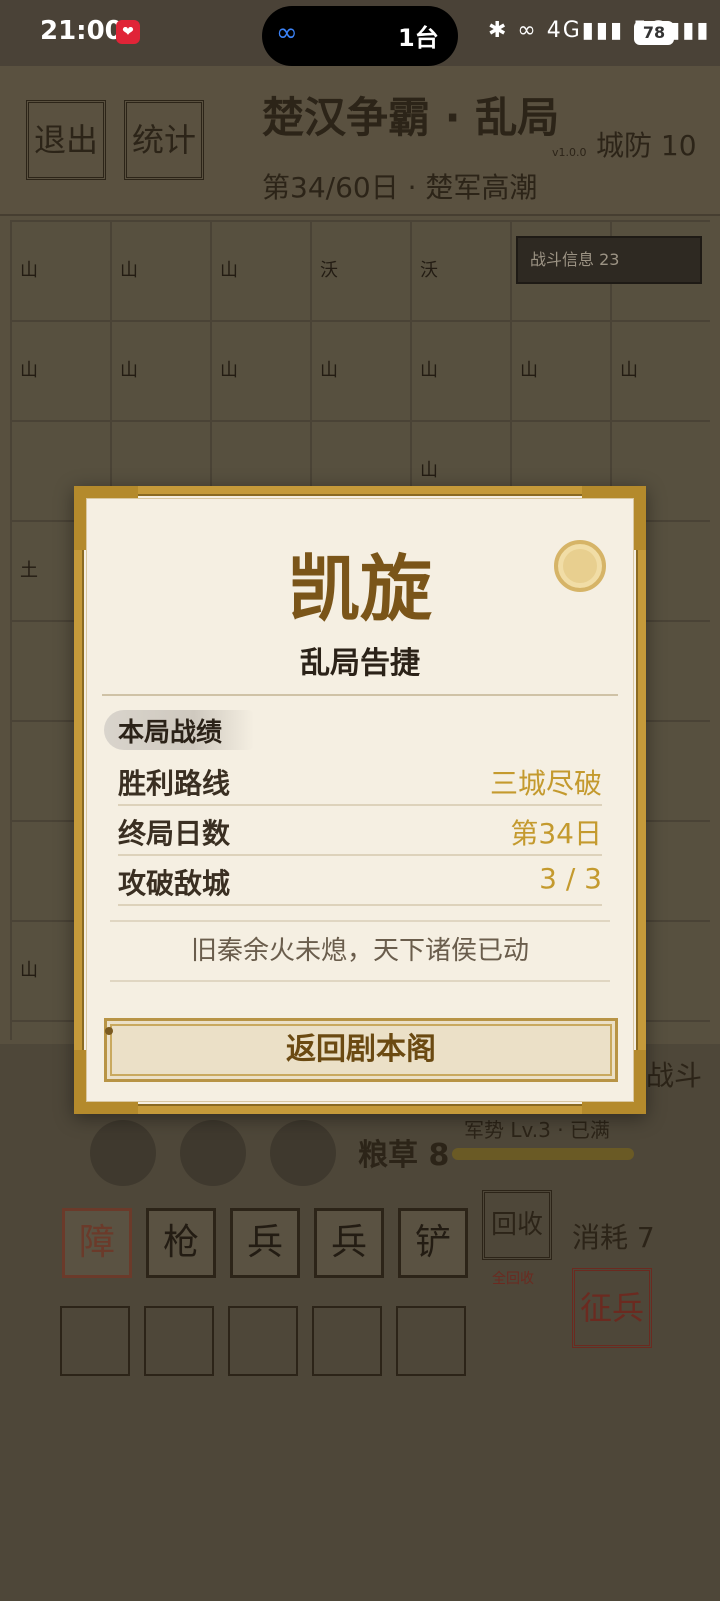 The image size is (720, 1601). I want to click on flavor-quote: 旧秦余火未熄，天下诸侯已动, so click(360, 951).